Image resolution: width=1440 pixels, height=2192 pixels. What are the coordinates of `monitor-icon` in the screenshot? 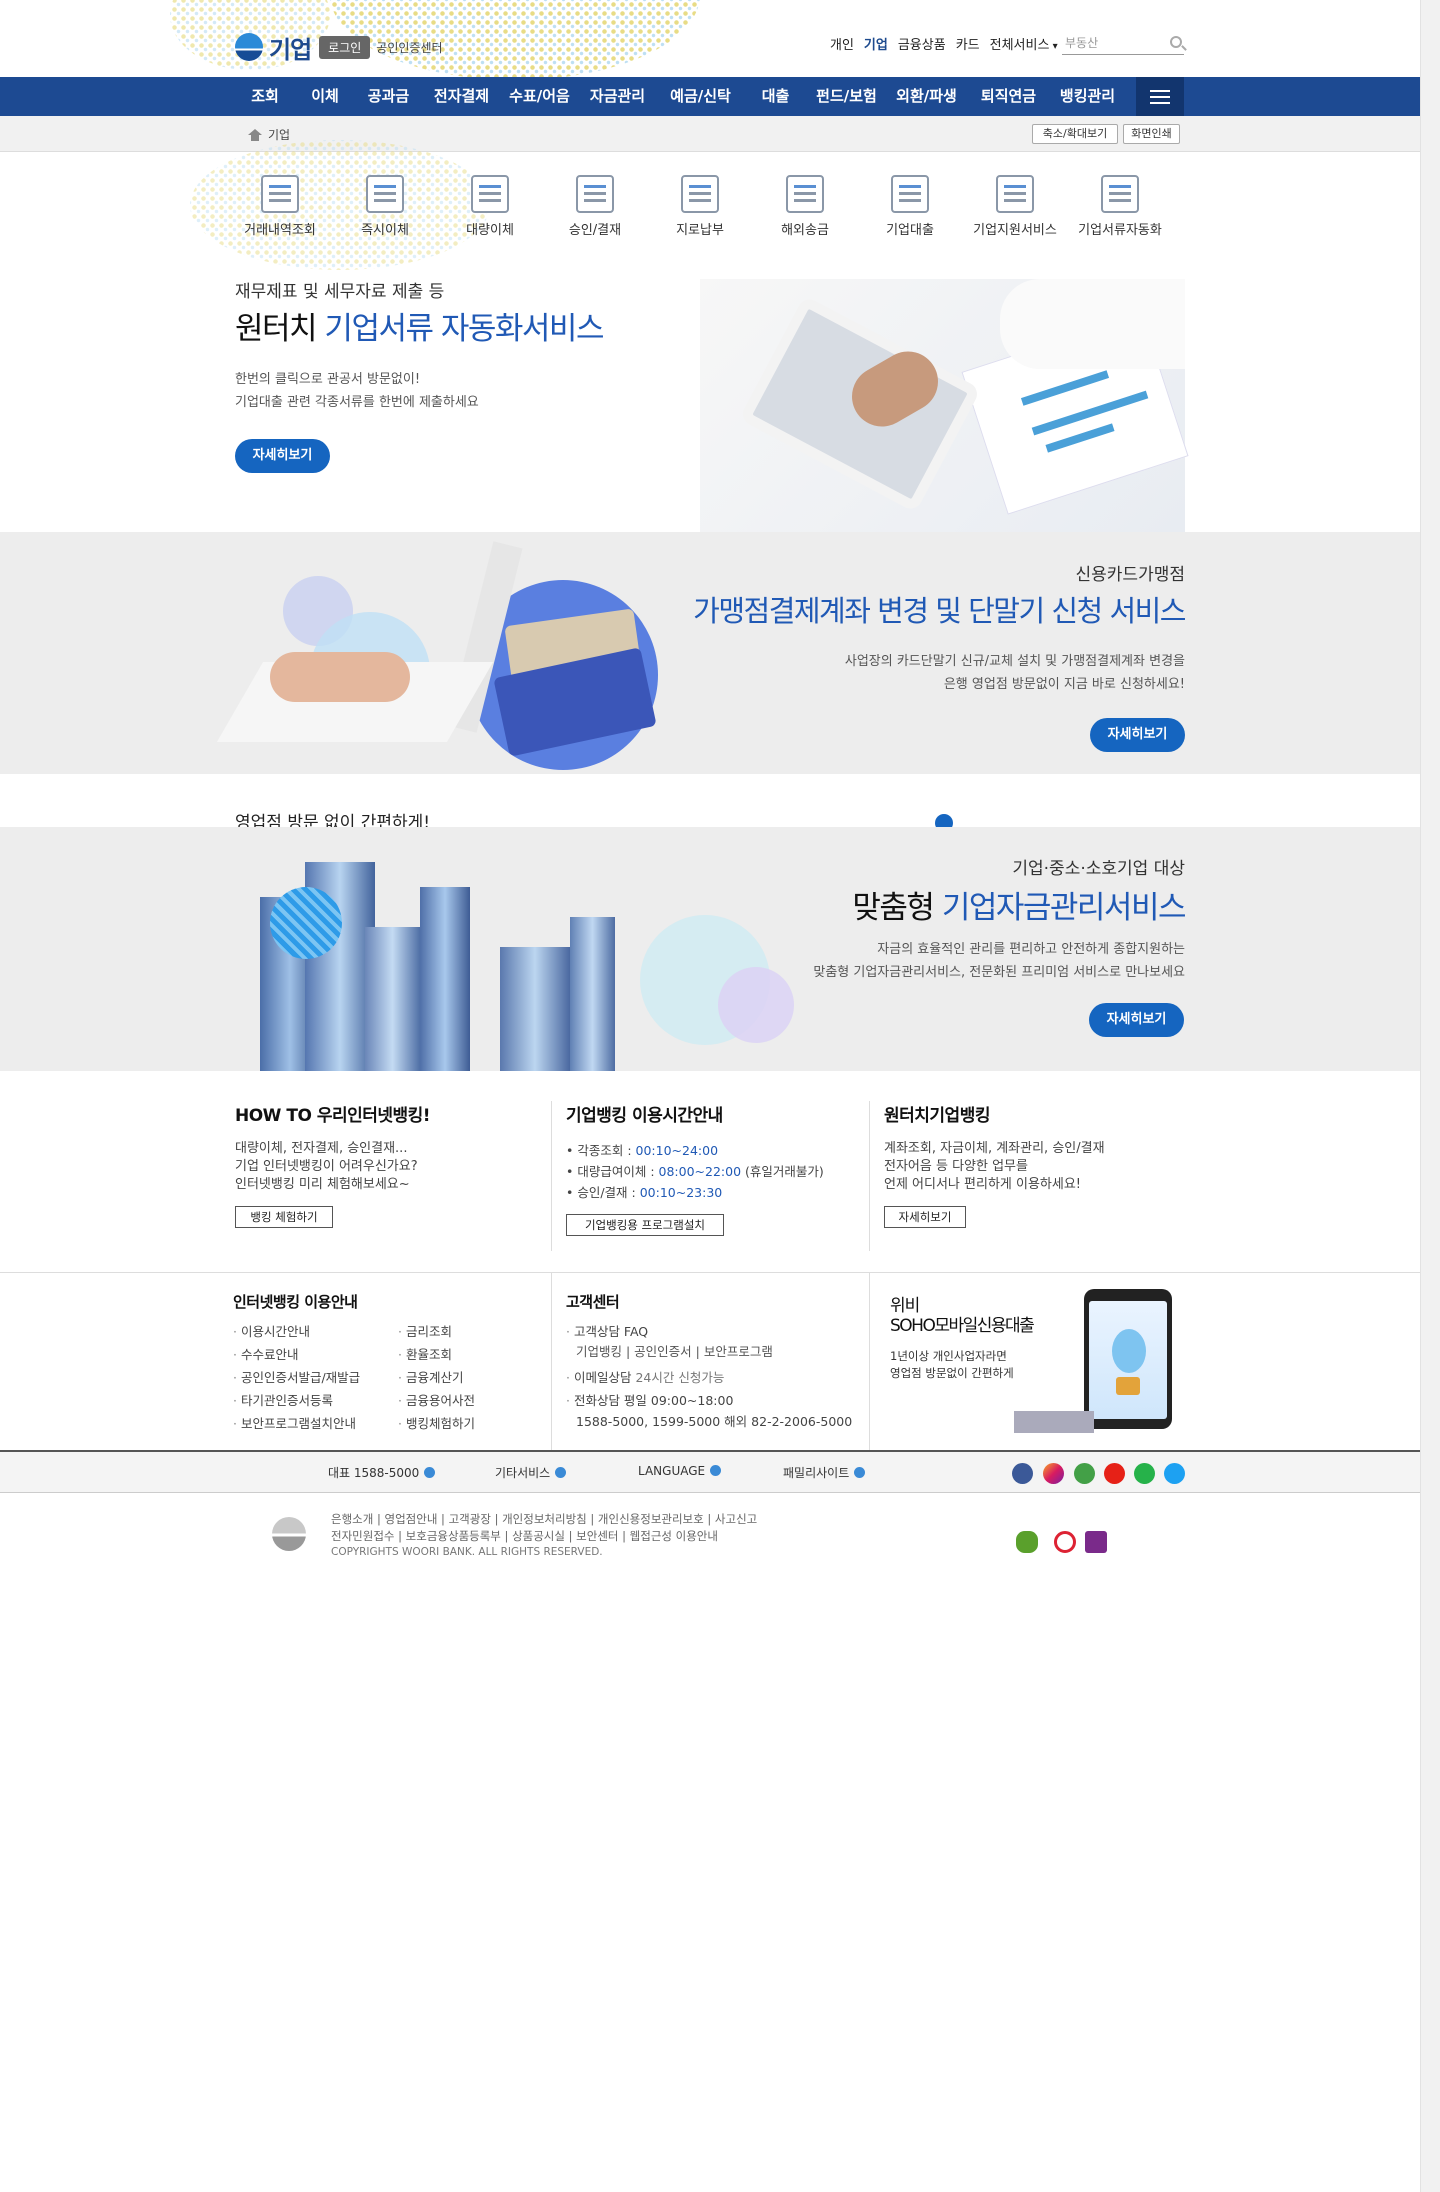 It's located at (1120, 194).